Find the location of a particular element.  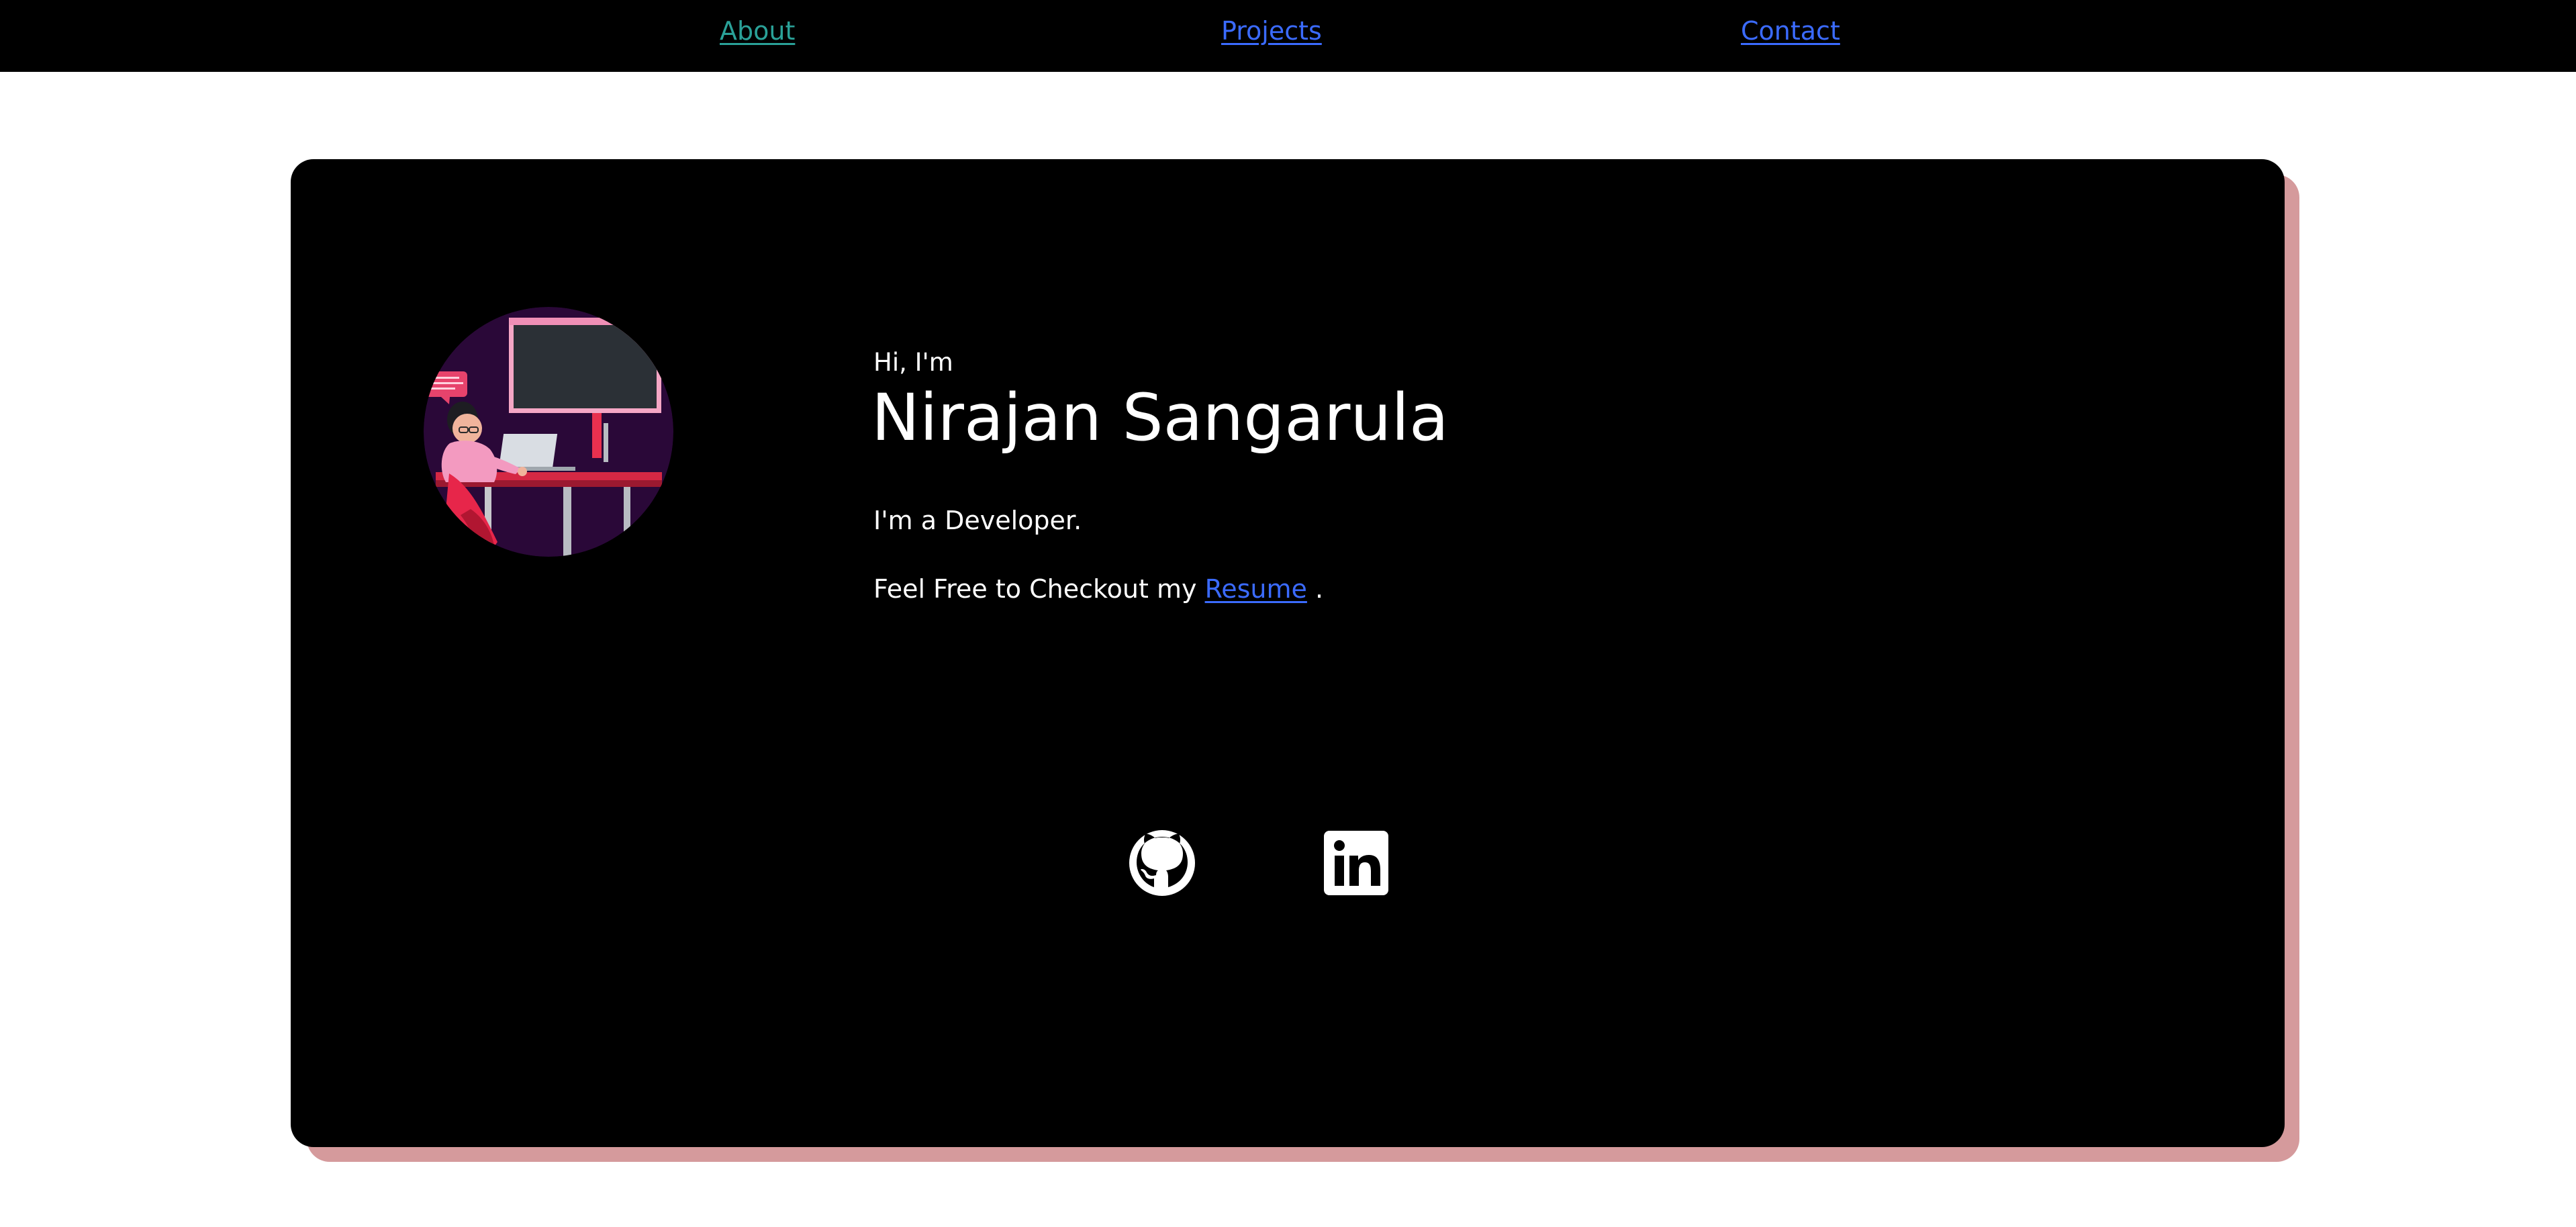

nav-about-link: About is located at coordinates (757, 31).